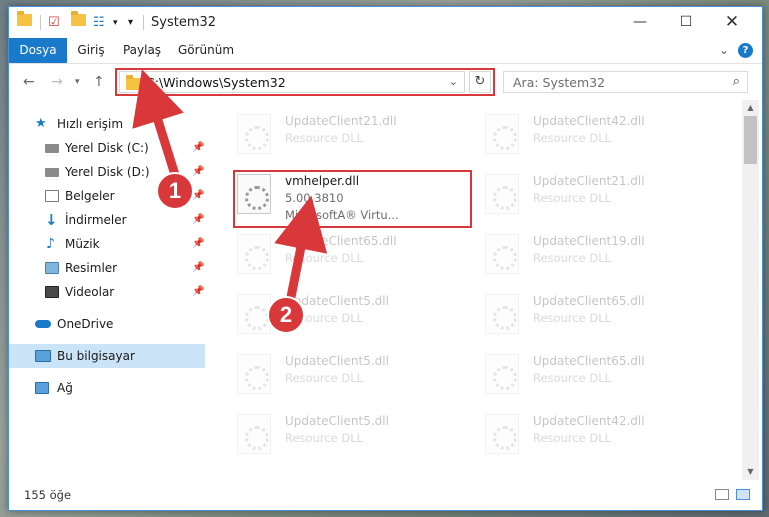  I want to click on annotation-arrows, so click(230, 188).